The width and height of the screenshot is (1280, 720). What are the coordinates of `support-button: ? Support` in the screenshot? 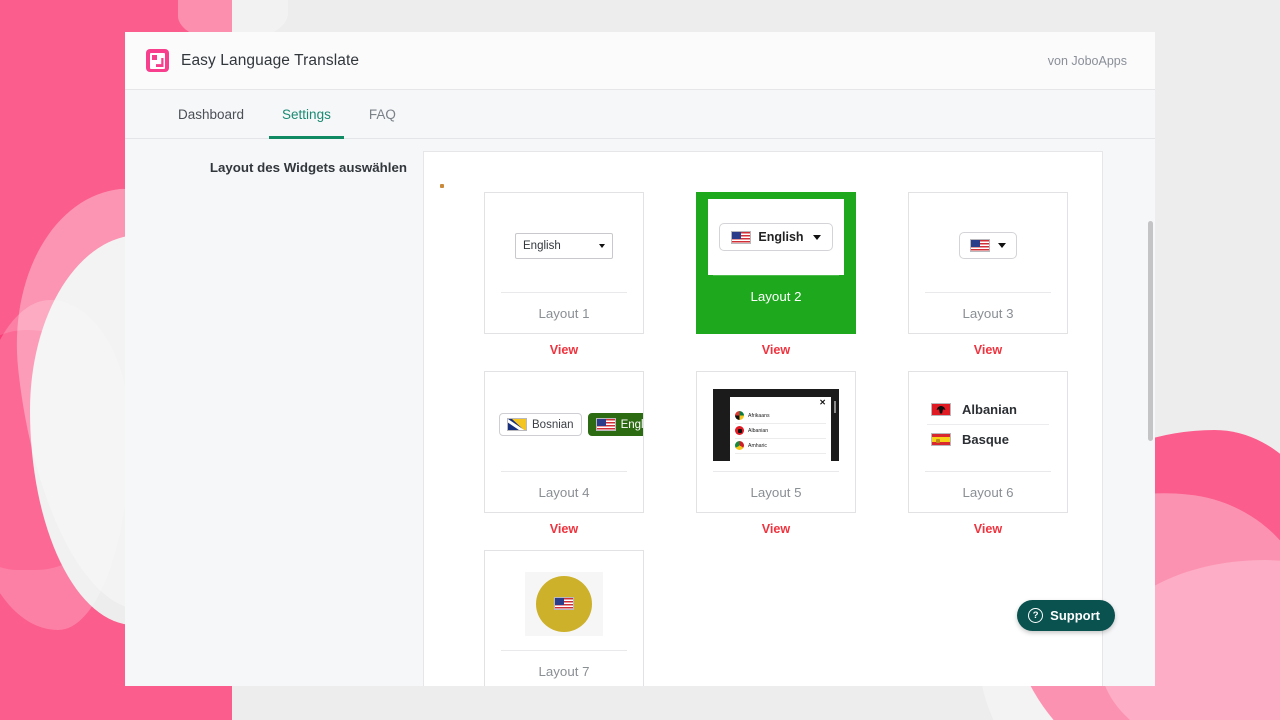 It's located at (1066, 615).